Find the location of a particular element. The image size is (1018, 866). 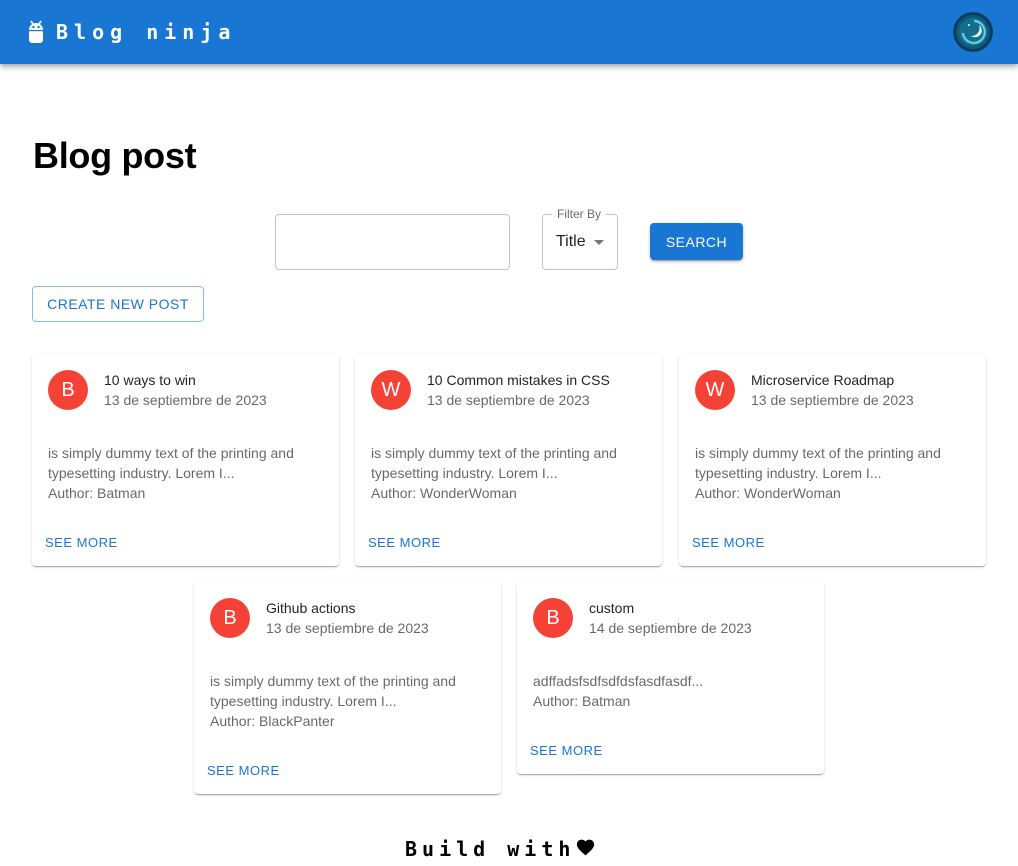

app-title: Blog ninja is located at coordinates (146, 32).